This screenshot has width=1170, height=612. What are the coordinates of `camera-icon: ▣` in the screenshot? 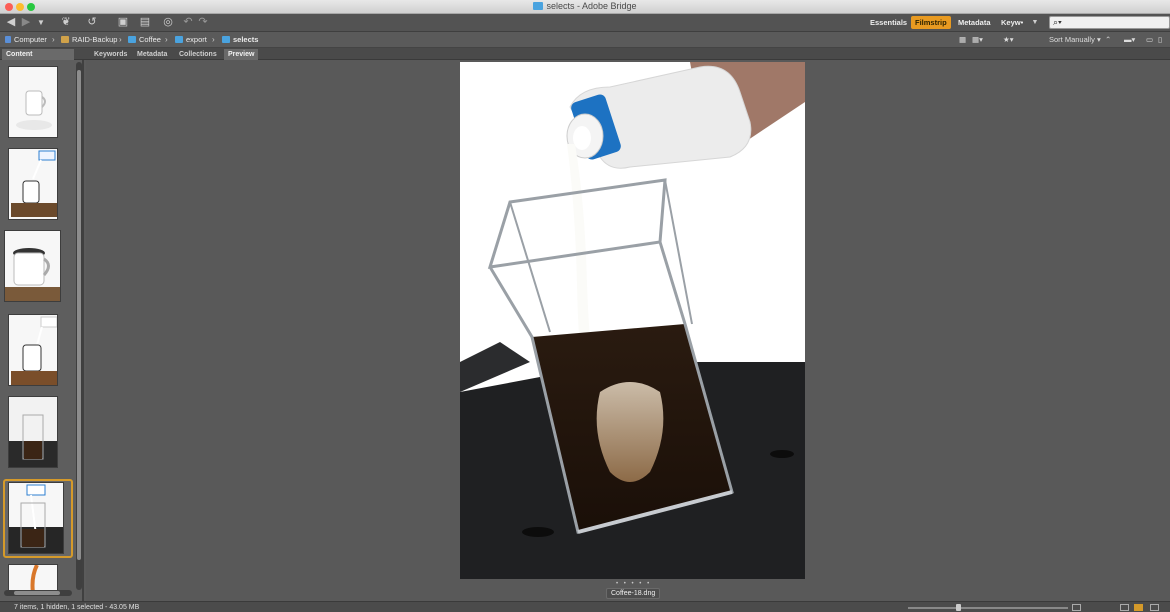 It's located at (123, 22).